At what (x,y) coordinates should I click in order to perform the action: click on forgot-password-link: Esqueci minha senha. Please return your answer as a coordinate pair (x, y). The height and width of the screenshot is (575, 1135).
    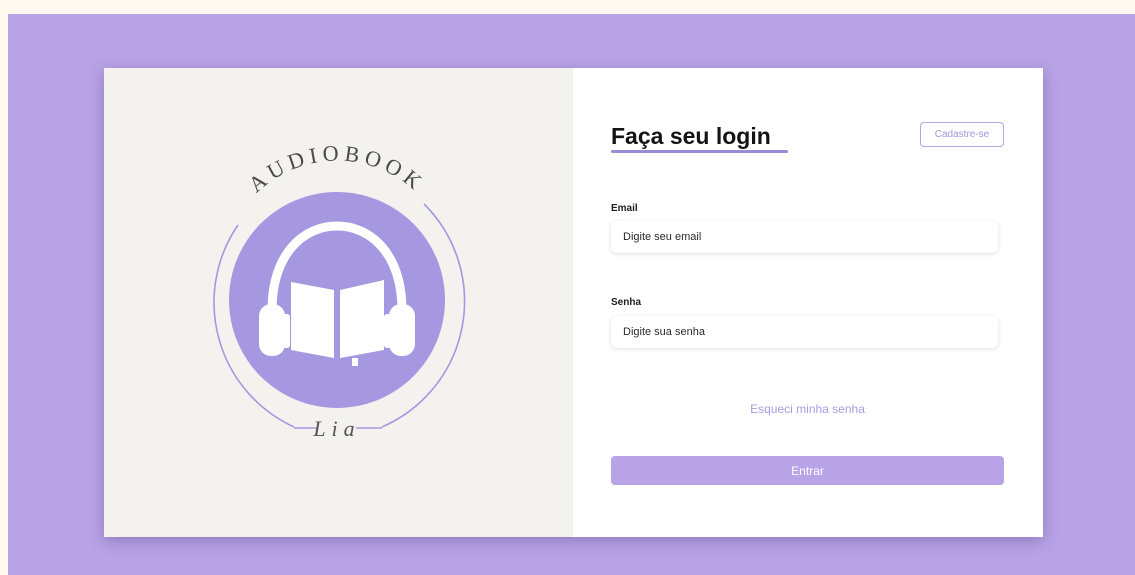
    Looking at the image, I should click on (807, 409).